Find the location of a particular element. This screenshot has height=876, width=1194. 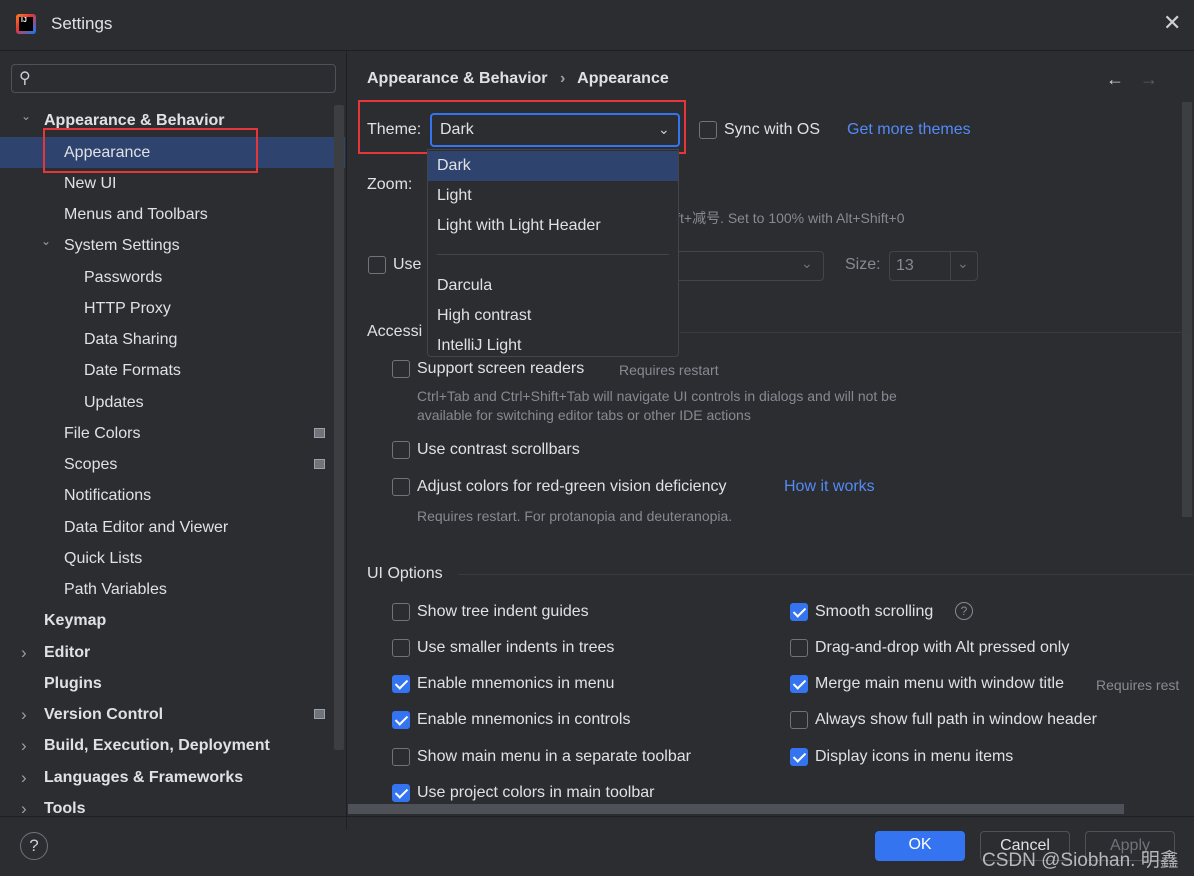

sidebar-item: Data Sharing is located at coordinates (172, 339).